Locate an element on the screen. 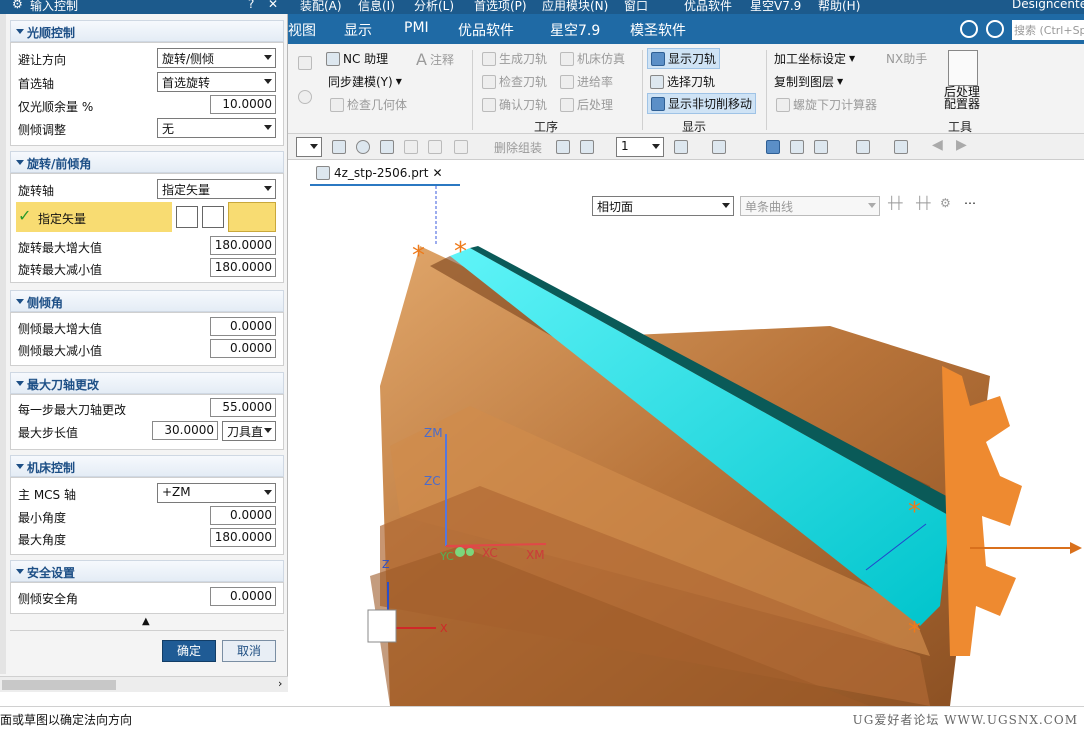 The width and height of the screenshot is (1084, 733). collapse-up-icon: ▲ is located at coordinates (146, 621).